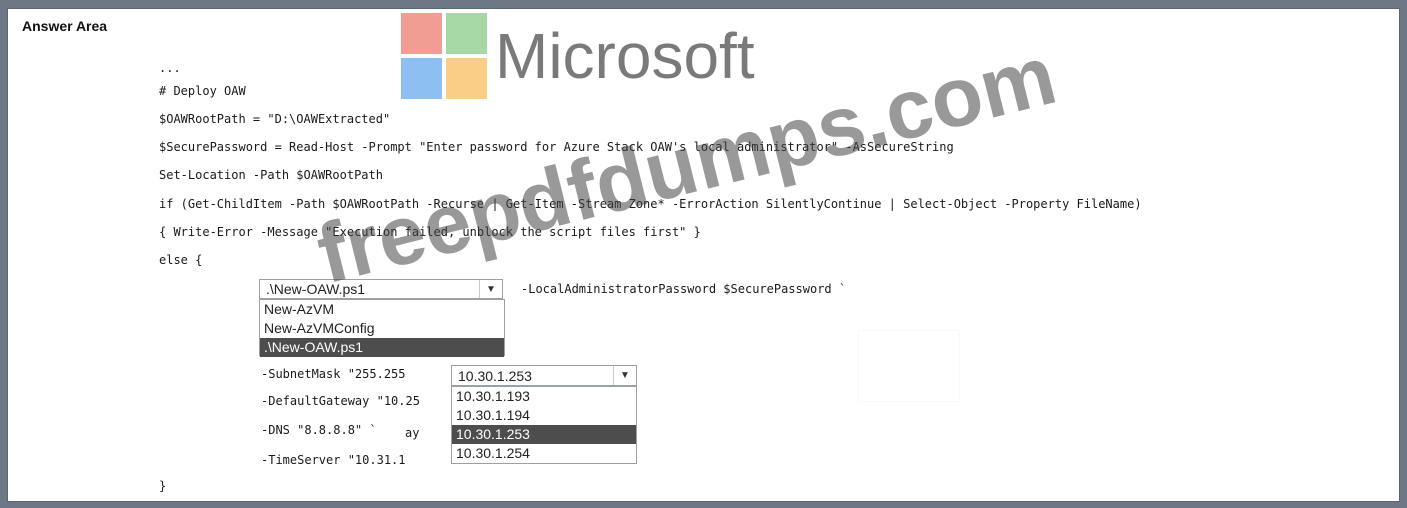 Image resolution: width=1407 pixels, height=508 pixels. What do you see at coordinates (275, 119) in the screenshot?
I see `code-line-rootpath: $OAWRootPath = "D:\OAWExtracted"` at bounding box center [275, 119].